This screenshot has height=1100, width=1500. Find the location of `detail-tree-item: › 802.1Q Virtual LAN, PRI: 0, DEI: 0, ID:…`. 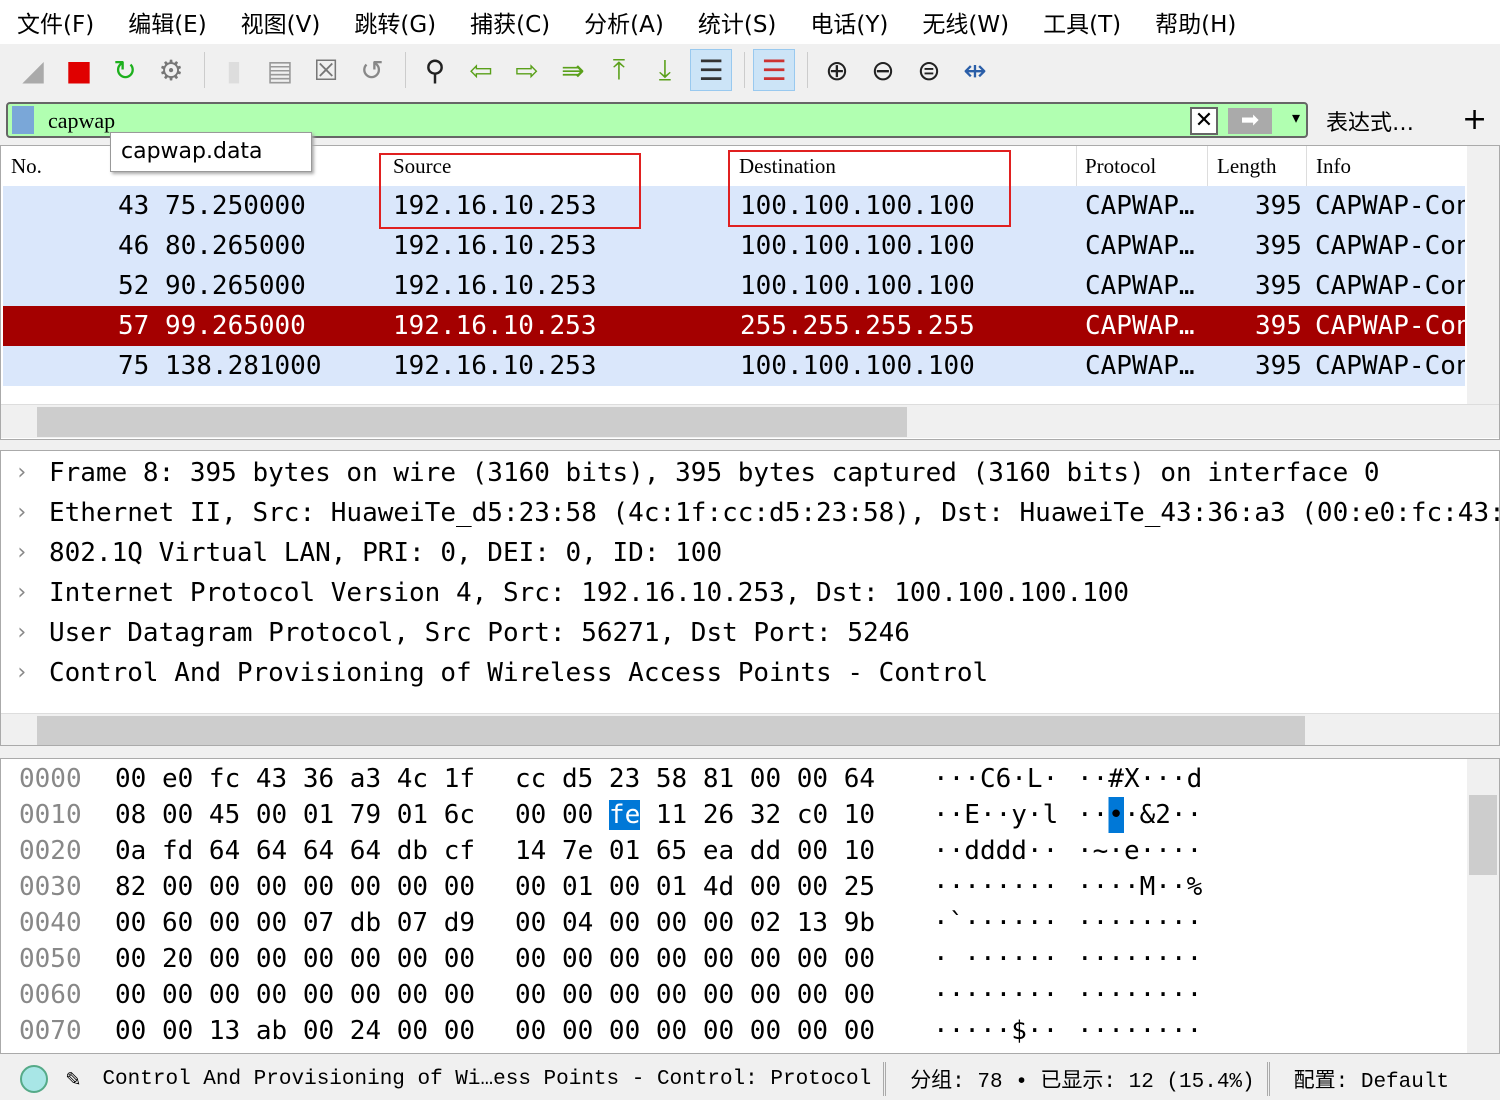

detail-tree-item: › 802.1Q Virtual LAN, PRI: 0, DEI: 0, ID:… is located at coordinates (750, 553).